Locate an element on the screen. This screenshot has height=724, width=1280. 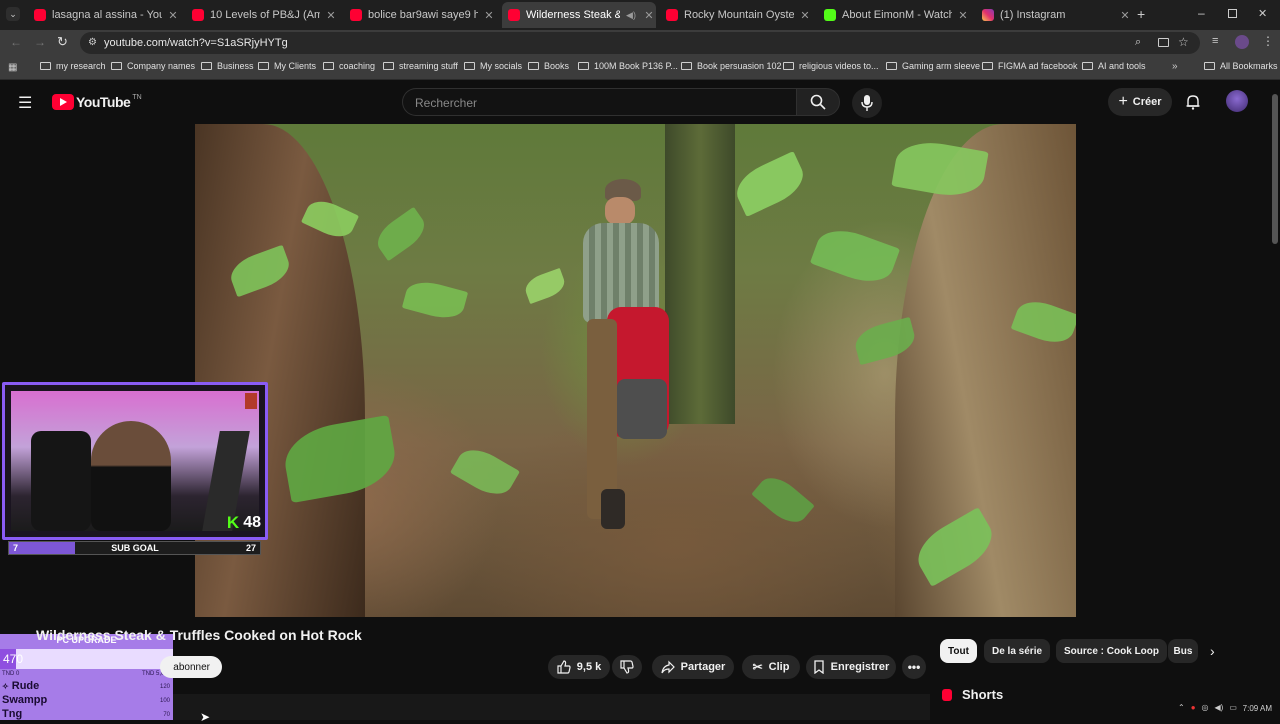
chip-all: Tout is located at coordinates (958, 651).